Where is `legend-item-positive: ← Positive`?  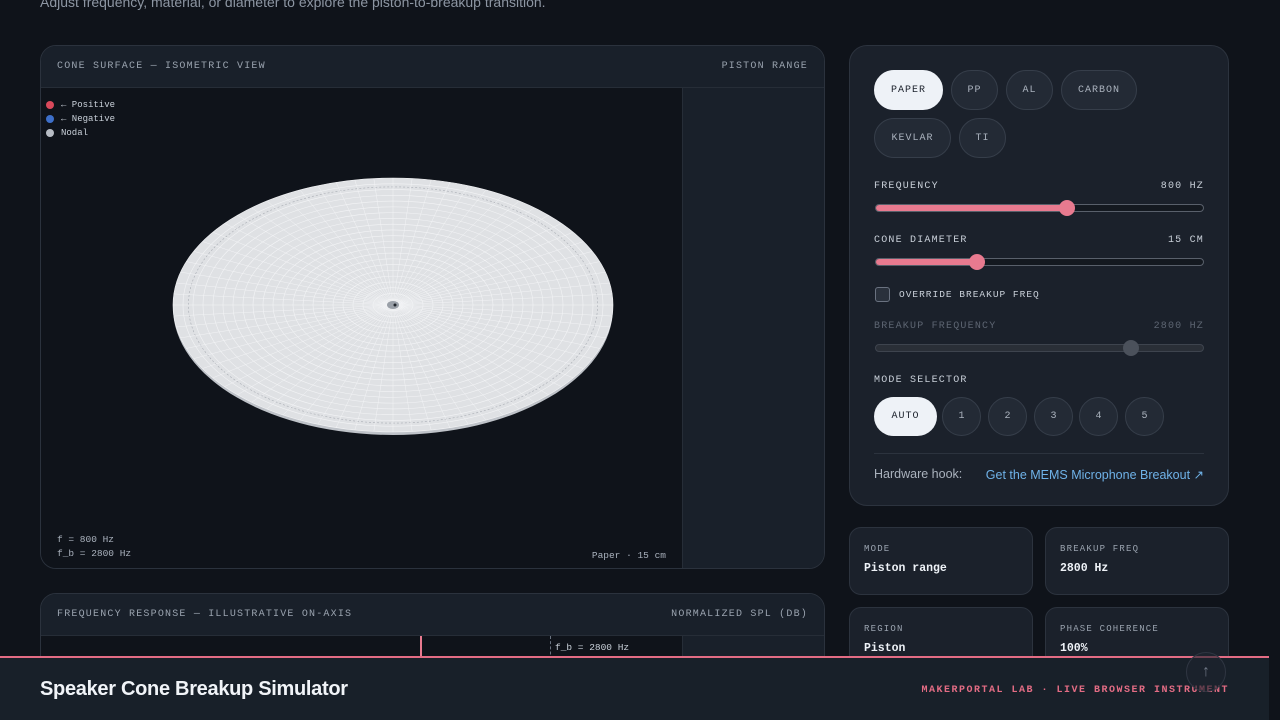 legend-item-positive: ← Positive is located at coordinates (80, 105).